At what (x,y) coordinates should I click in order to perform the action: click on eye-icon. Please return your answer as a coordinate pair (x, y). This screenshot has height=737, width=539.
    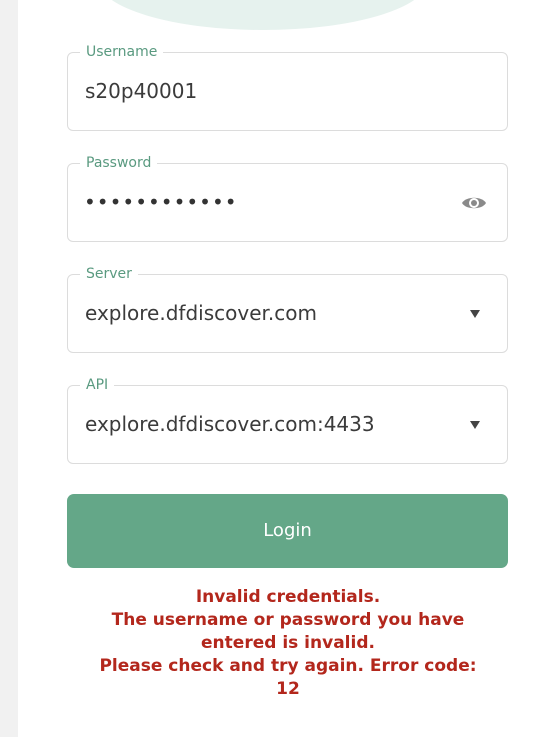
    Looking at the image, I should click on (474, 203).